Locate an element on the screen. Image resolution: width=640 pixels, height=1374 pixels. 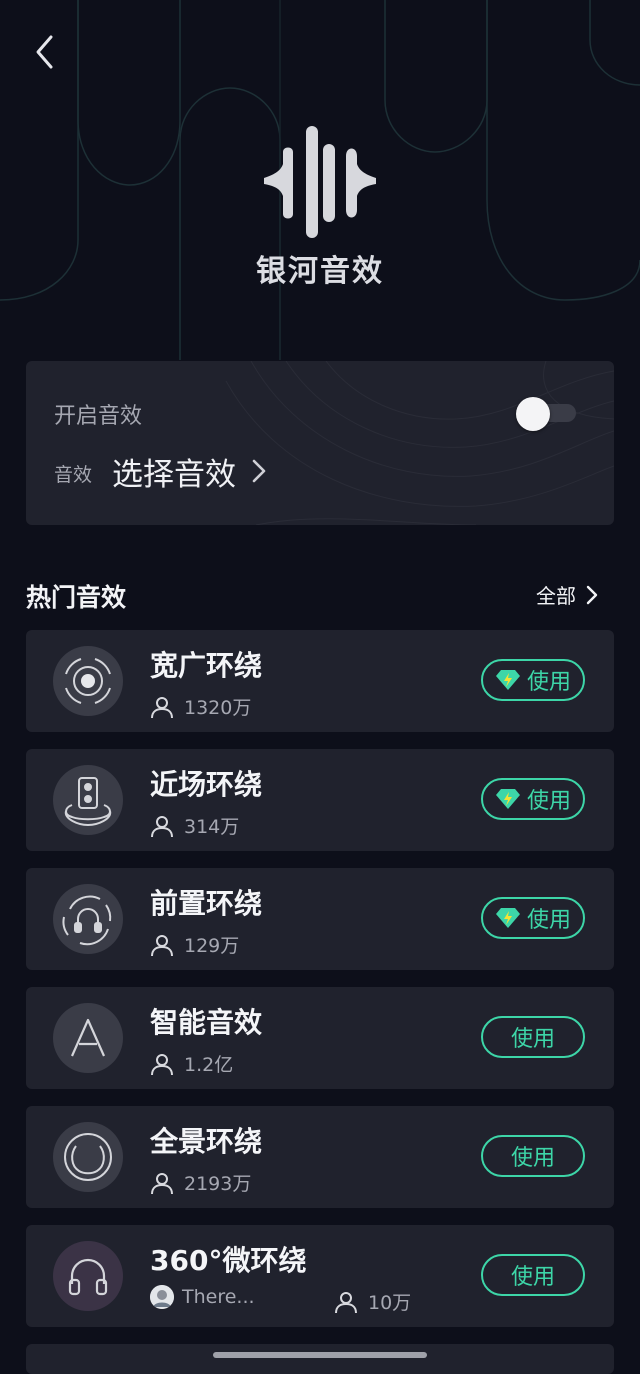
enable-sound-effect-label: 开启音效 is located at coordinates (98, 416).